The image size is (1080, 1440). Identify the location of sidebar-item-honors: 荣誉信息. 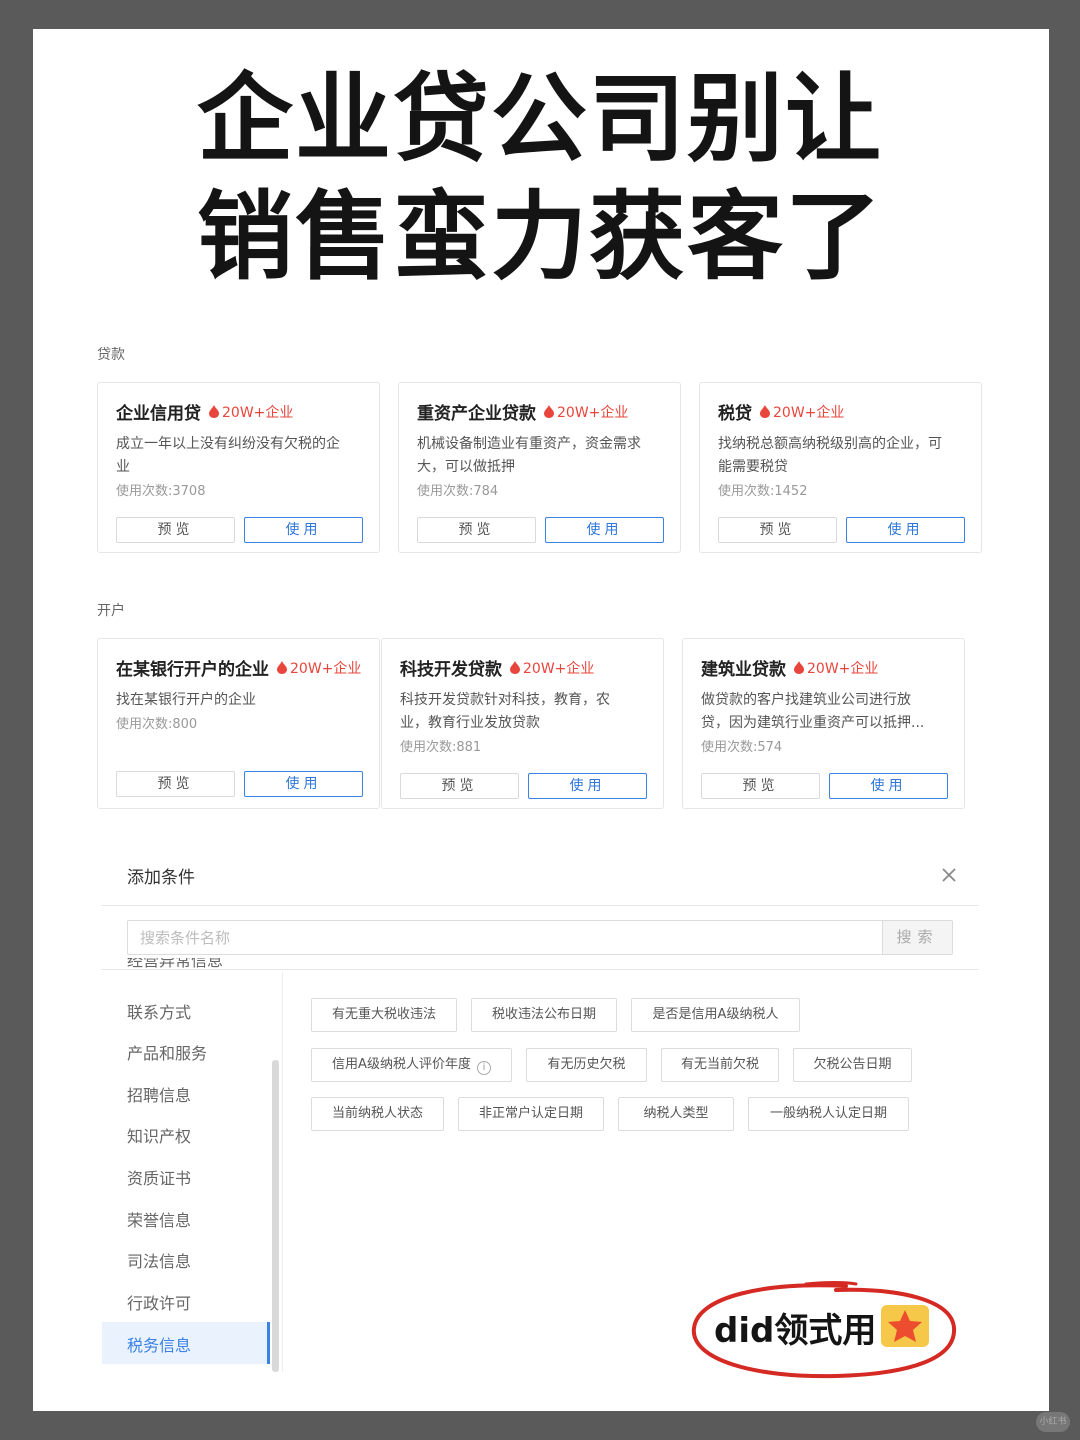
(159, 1219).